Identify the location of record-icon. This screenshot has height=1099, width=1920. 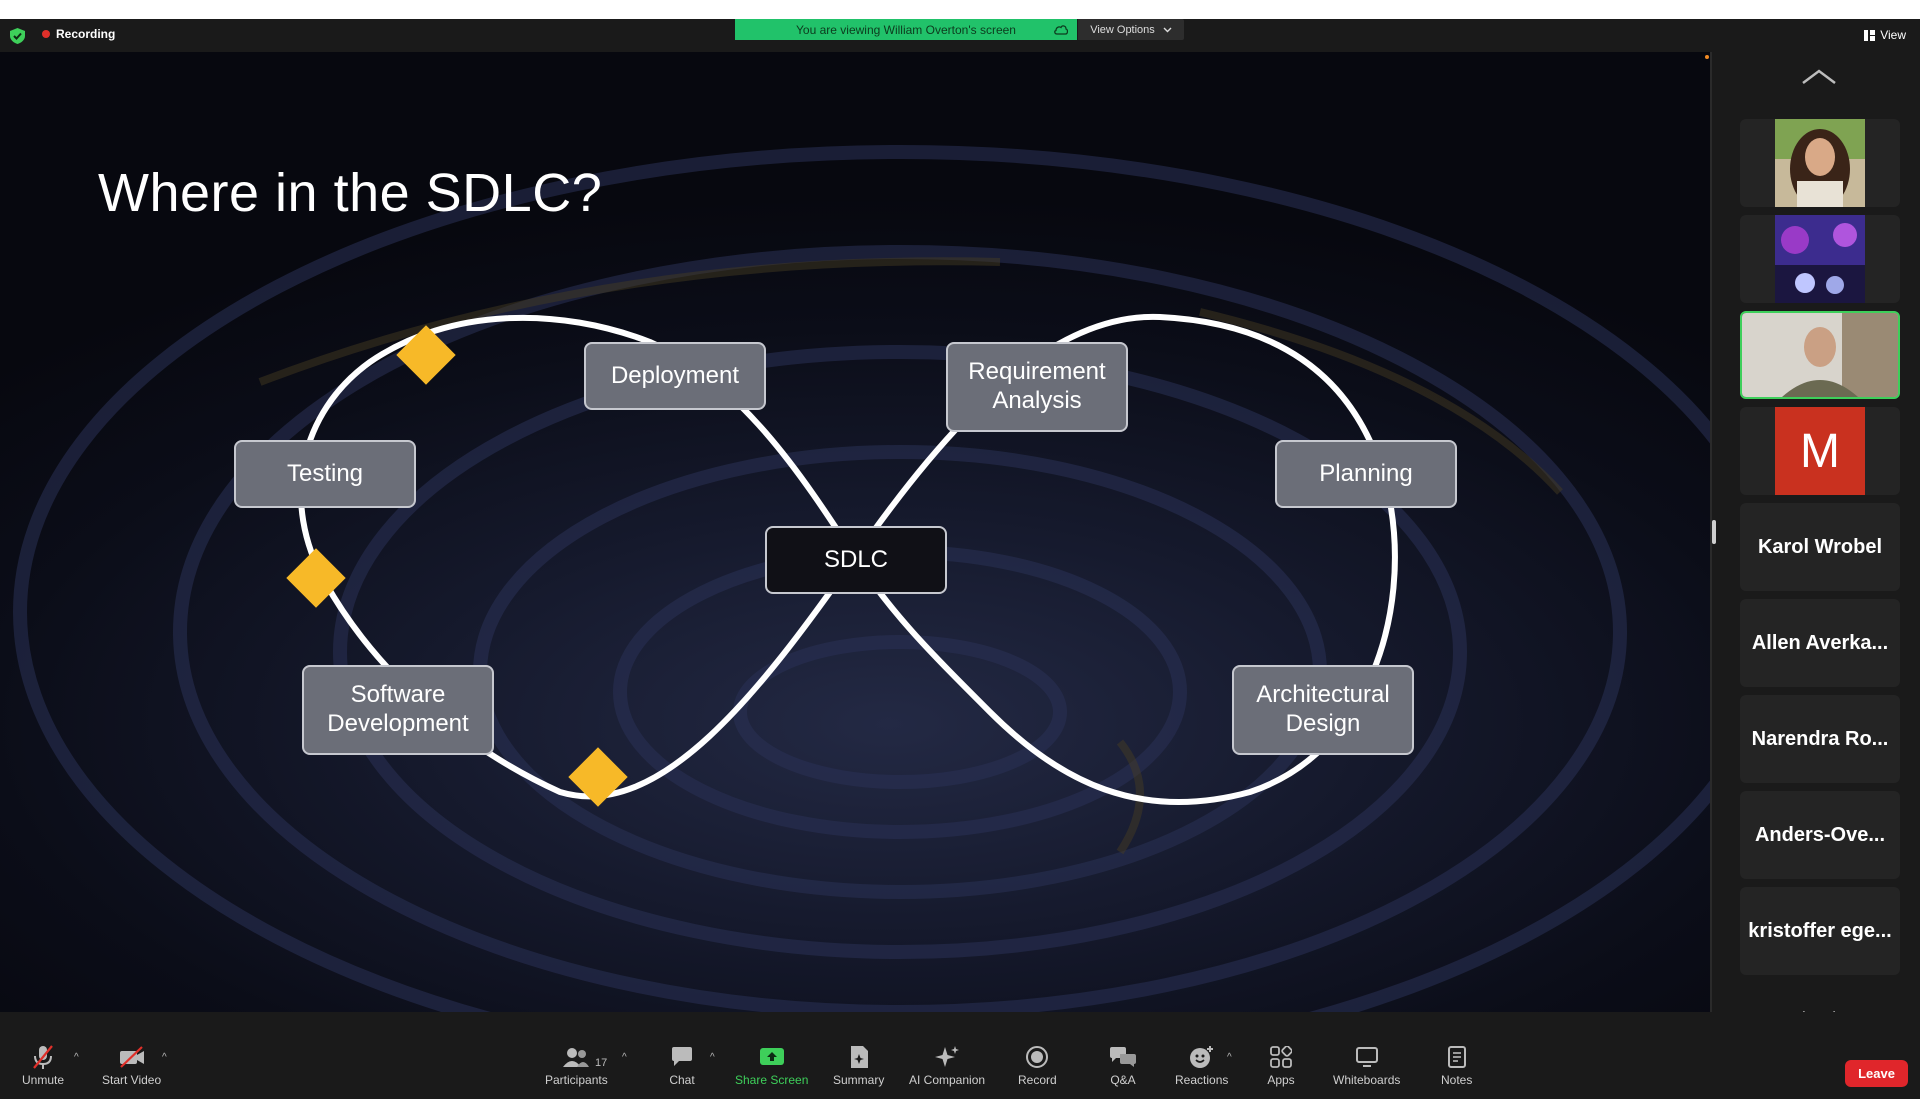
(1037, 1057).